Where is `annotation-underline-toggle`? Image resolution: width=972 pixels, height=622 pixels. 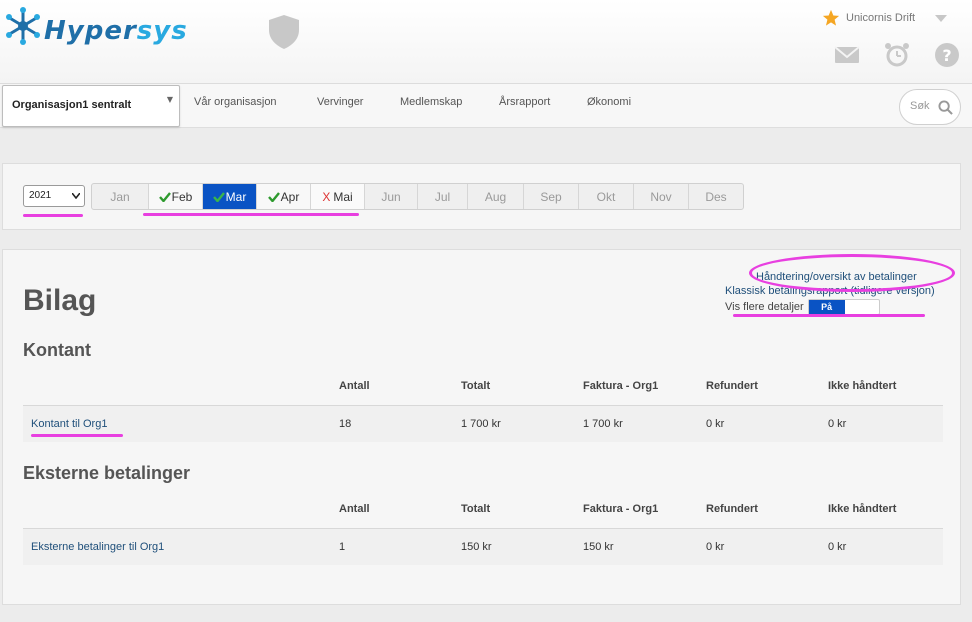
annotation-underline-toggle is located at coordinates (829, 315).